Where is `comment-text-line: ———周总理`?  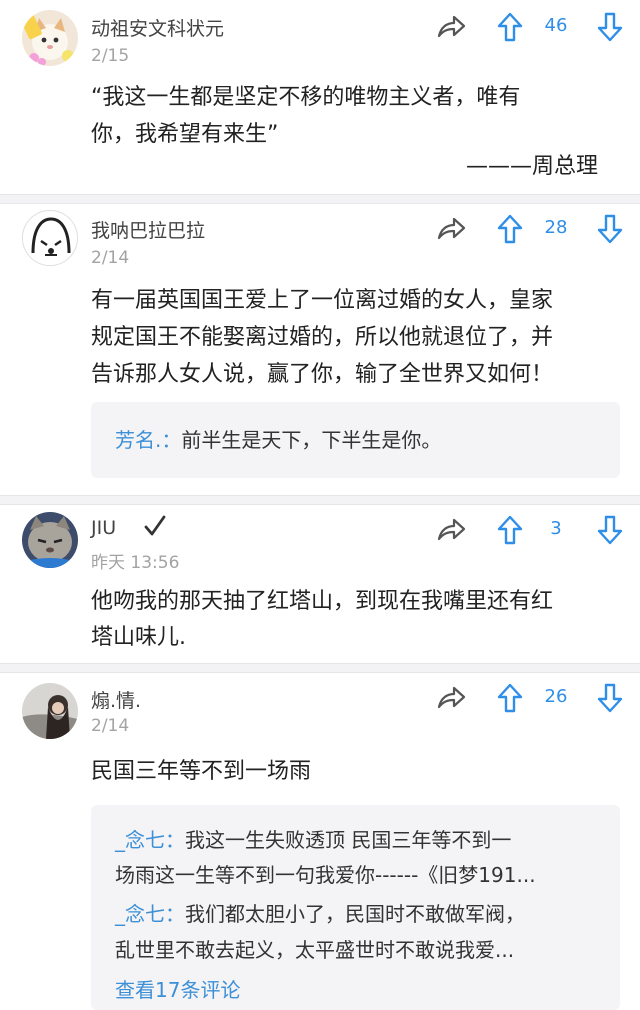 comment-text-line: ———周总理 is located at coordinates (531, 166).